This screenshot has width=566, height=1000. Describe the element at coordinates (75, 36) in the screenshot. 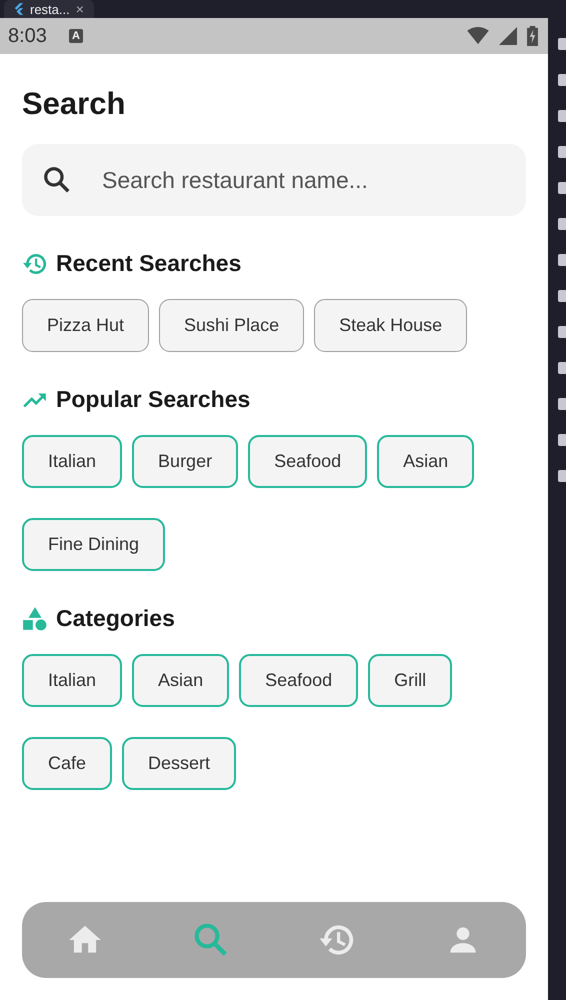

I see `notification-icon: A` at that location.